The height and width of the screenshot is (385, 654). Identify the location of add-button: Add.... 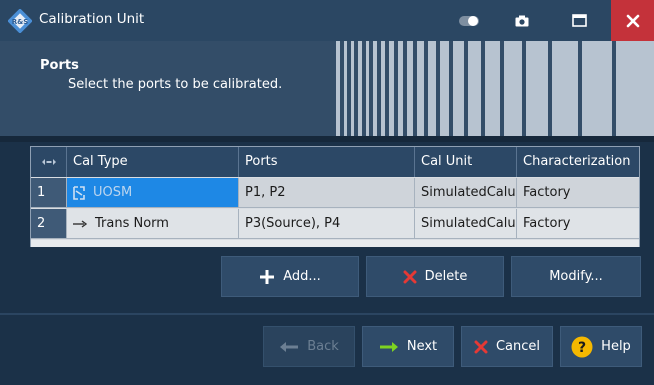
(290, 276).